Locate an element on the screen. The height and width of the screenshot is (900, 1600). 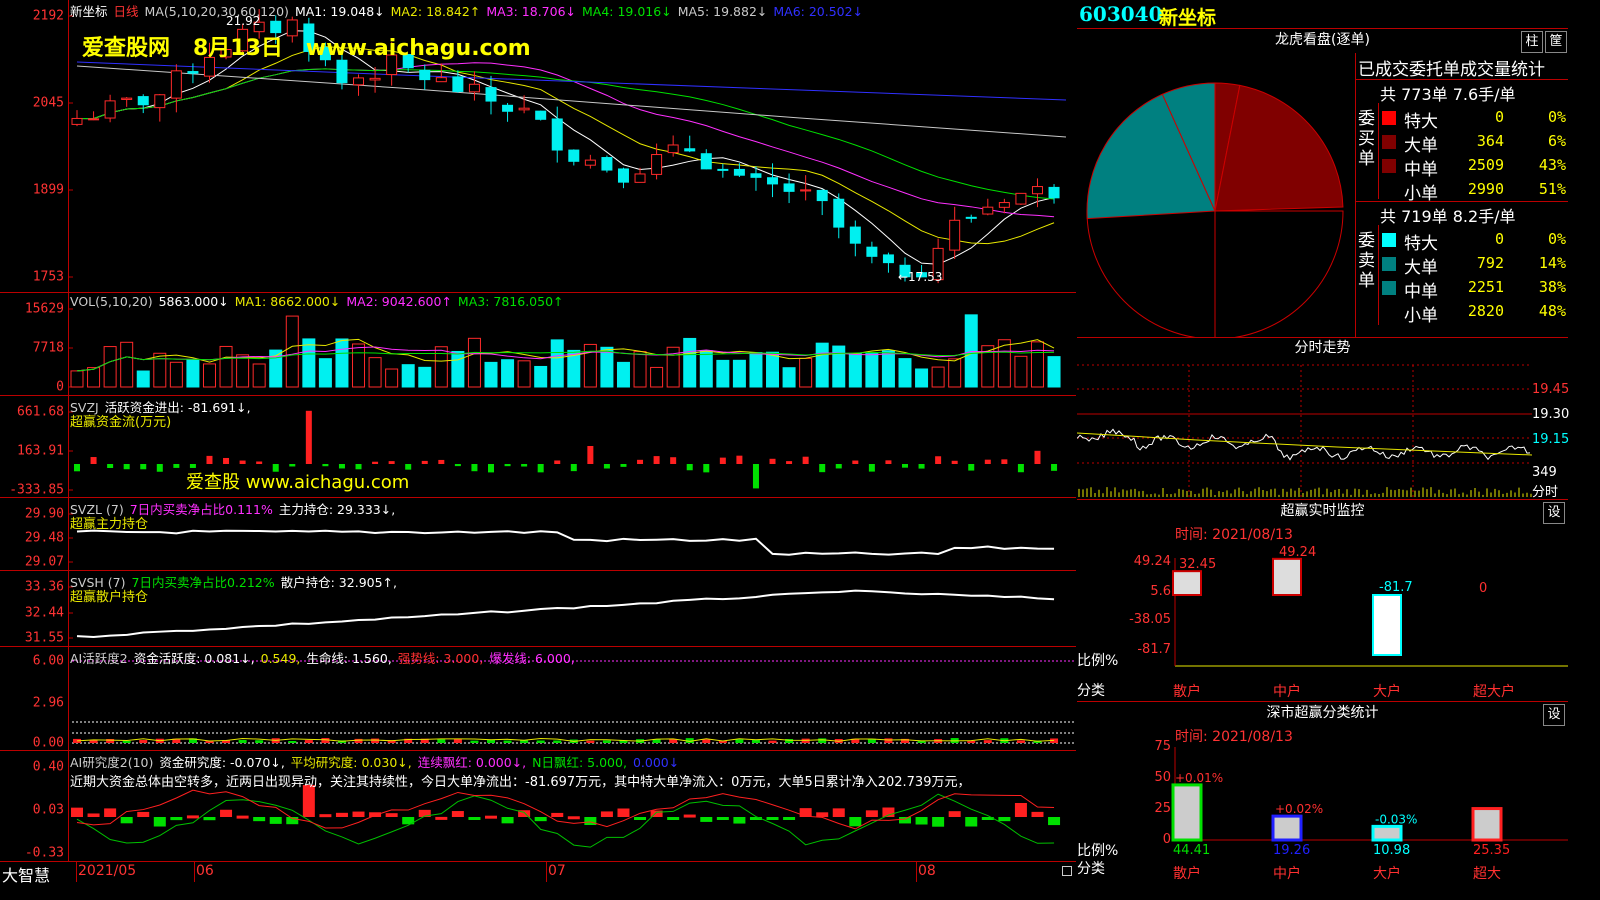
intraday-vol-label: 349 is located at coordinates (1544, 472).